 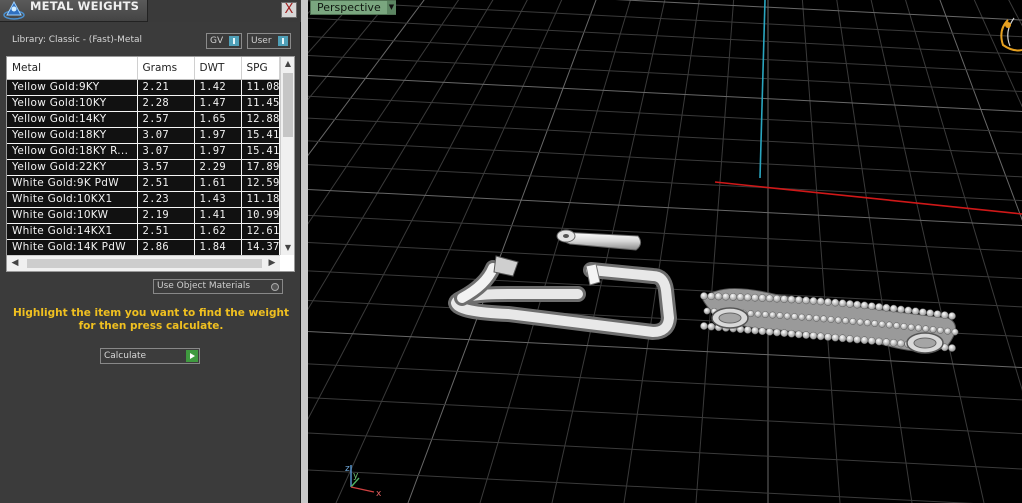 I want to click on table-cell: 2.28, so click(x=166, y=103).